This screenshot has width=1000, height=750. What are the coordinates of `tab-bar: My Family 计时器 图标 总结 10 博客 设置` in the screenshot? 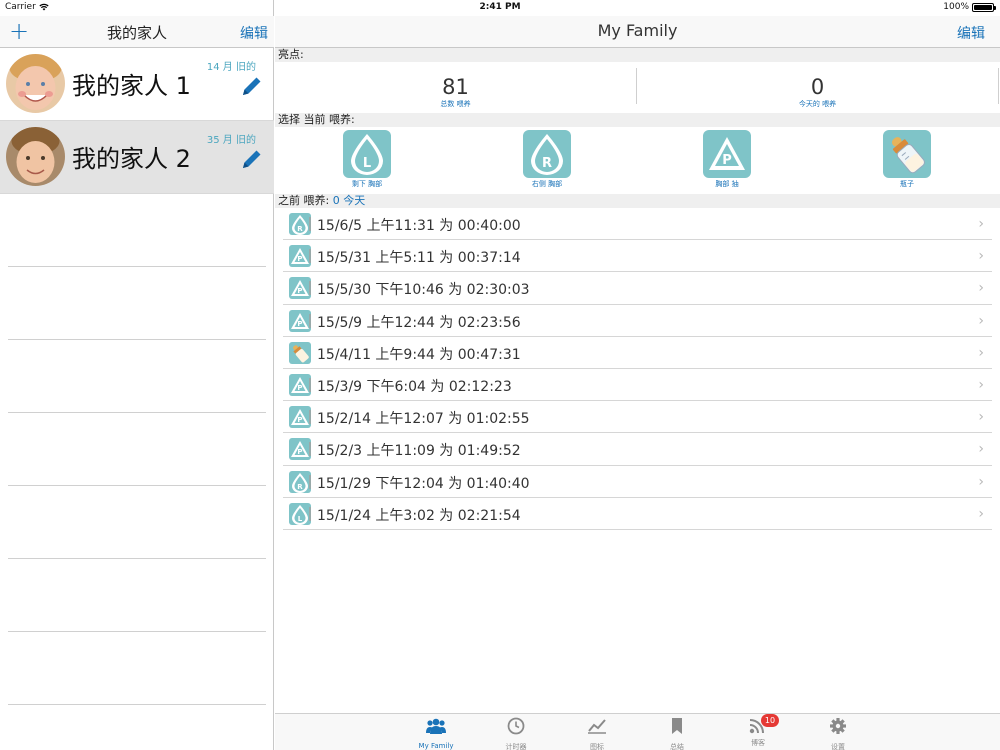 It's located at (637, 731).